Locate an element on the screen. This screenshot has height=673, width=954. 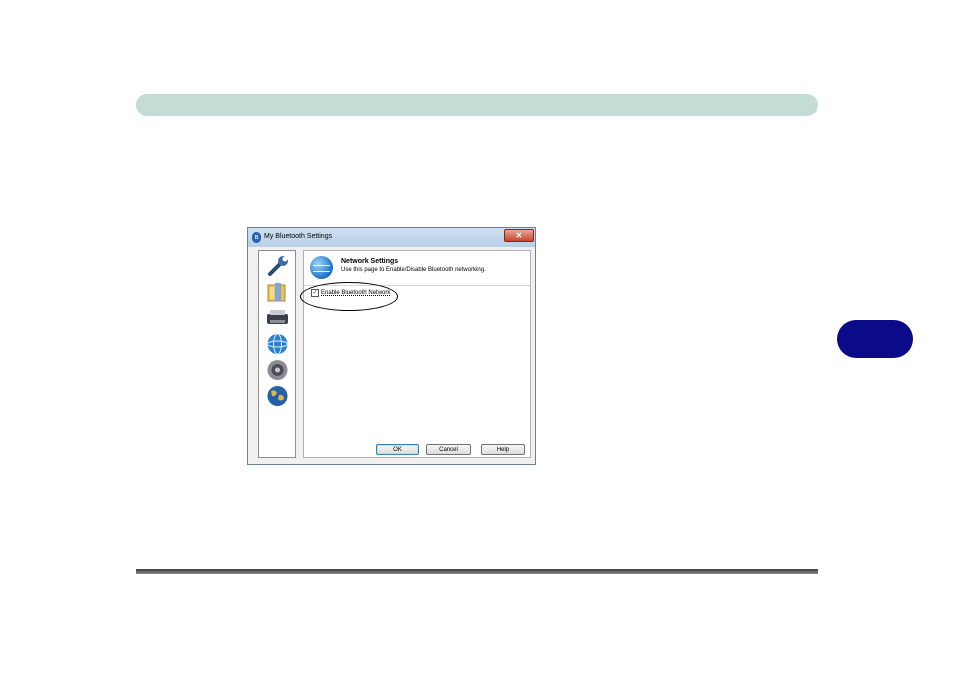
title-bar: ʙ My Bluetooth Settings ✕ is located at coordinates (391, 237).